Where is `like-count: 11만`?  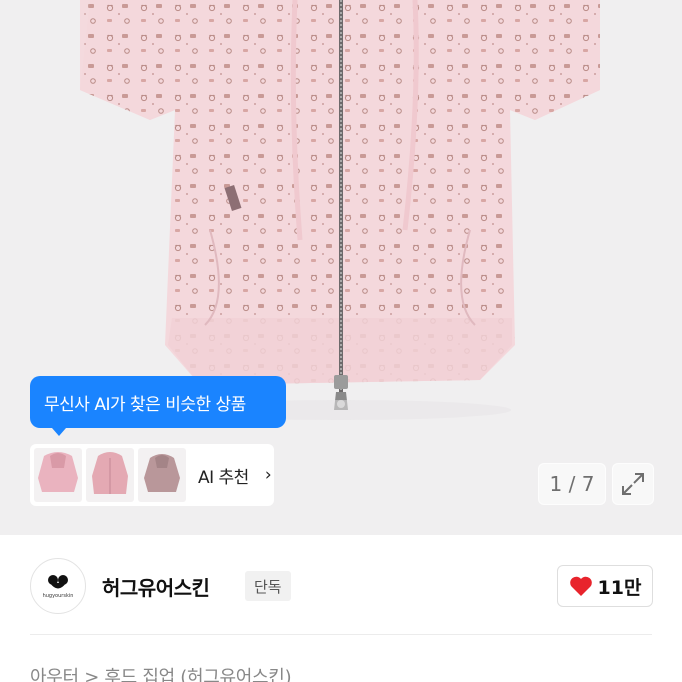
like-count: 11만 is located at coordinates (619, 587).